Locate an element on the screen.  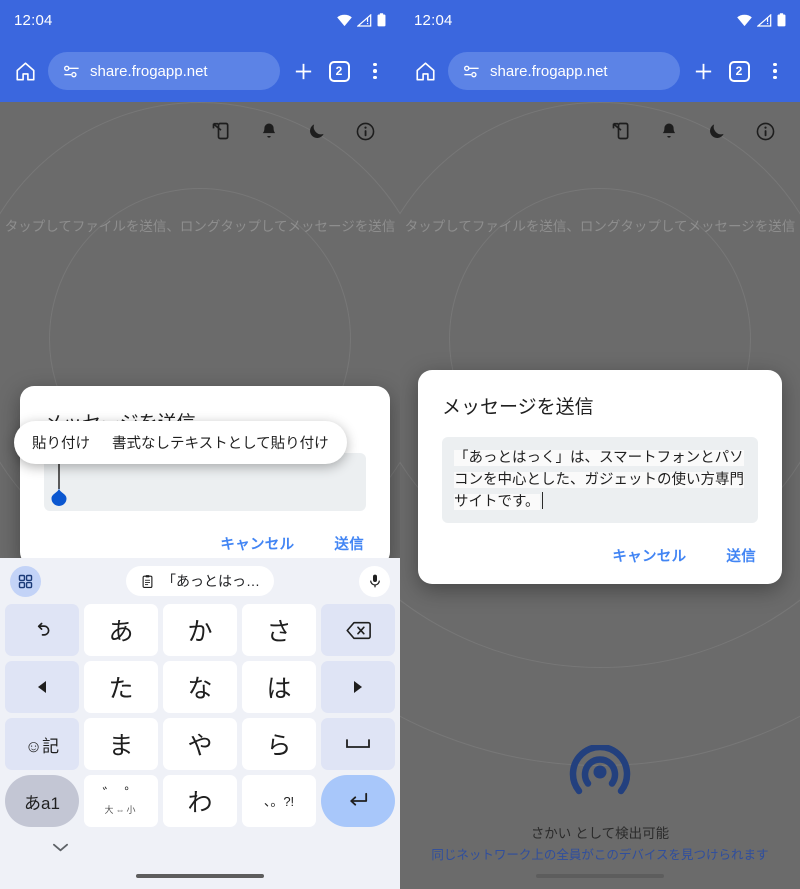
input-mode-key: あa1 is located at coordinates (42, 801).